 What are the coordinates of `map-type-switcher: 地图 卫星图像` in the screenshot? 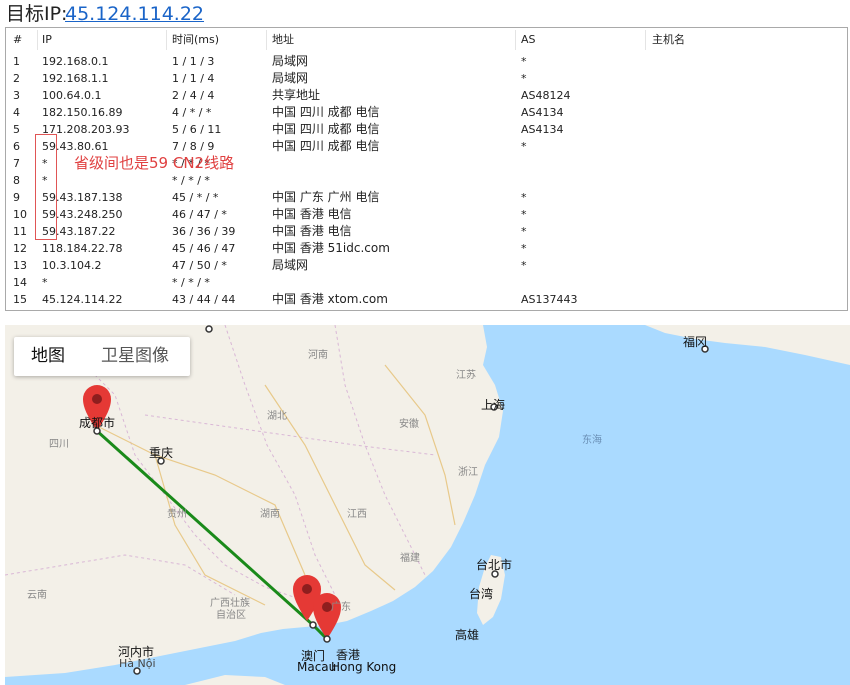 It's located at (102, 356).